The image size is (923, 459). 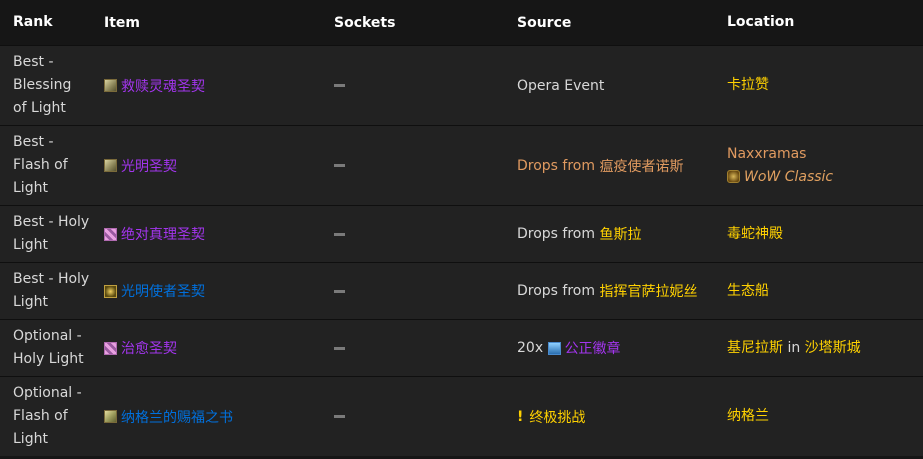 What do you see at coordinates (219, 166) in the screenshot?
I see `item-cell: 光明圣契` at bounding box center [219, 166].